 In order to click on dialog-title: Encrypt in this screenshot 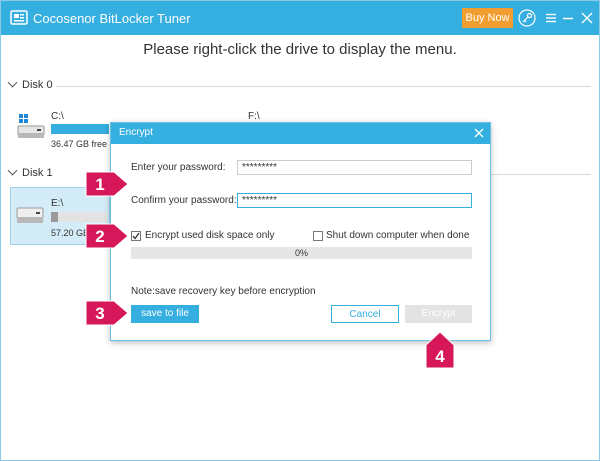, I will do `click(136, 132)`.